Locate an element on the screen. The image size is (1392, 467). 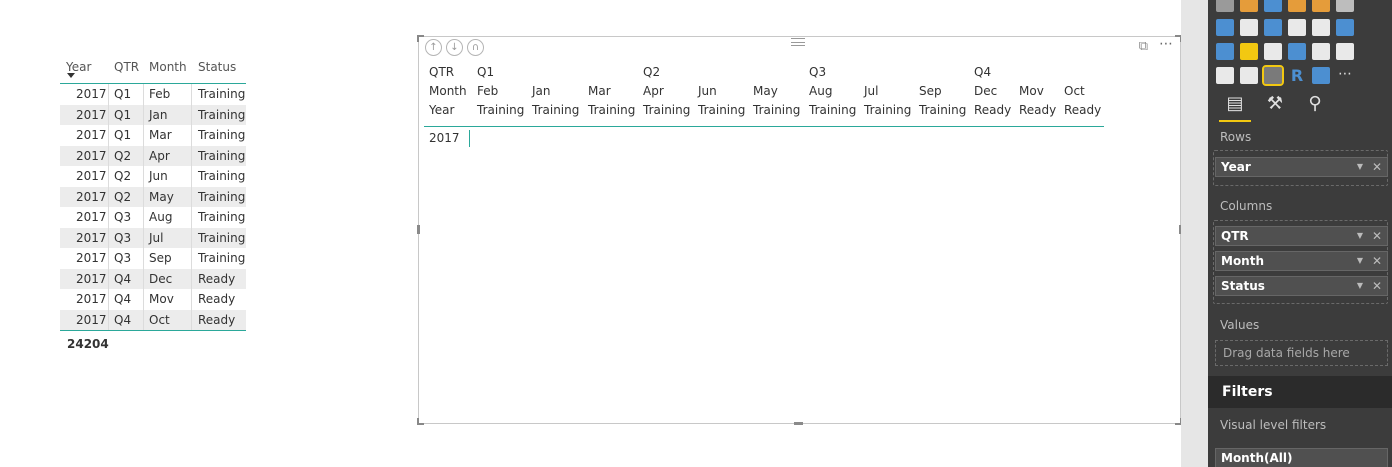
drill-up-icon: ↑ is located at coordinates (433, 47).